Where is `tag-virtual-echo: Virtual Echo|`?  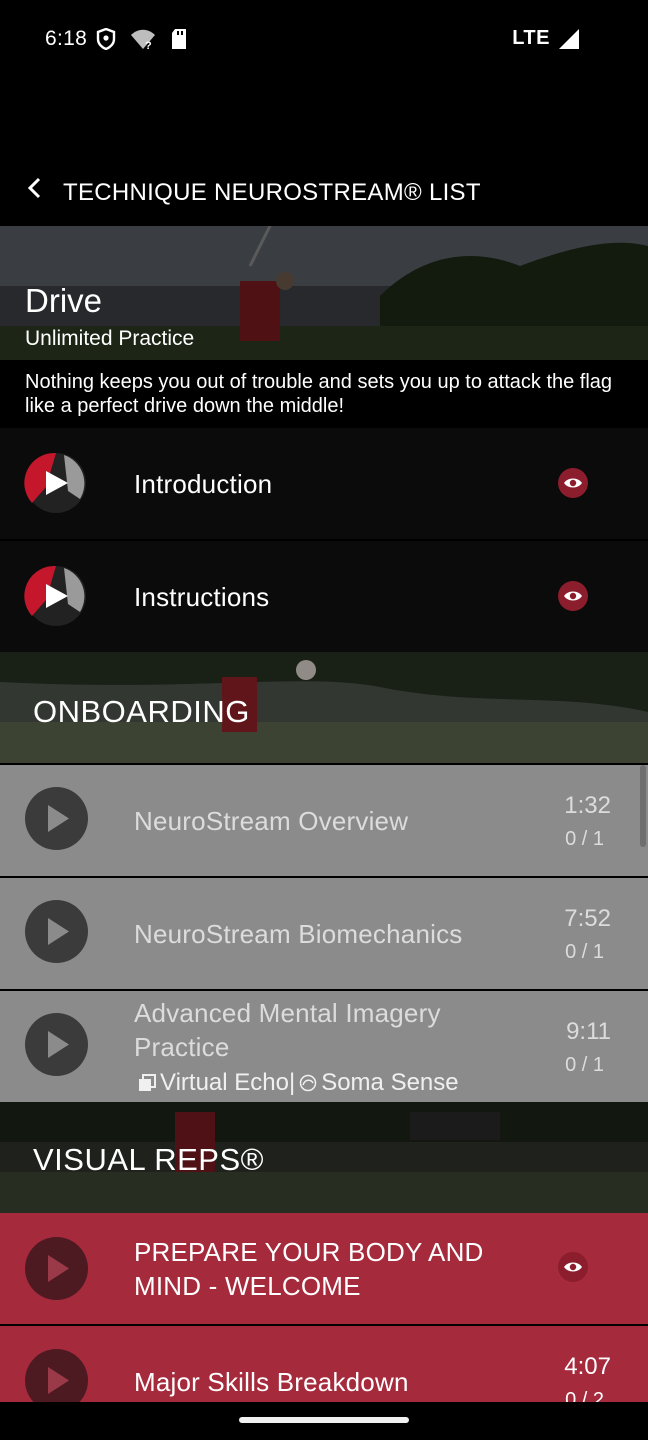
tag-virtual-echo: Virtual Echo| is located at coordinates (228, 1082).